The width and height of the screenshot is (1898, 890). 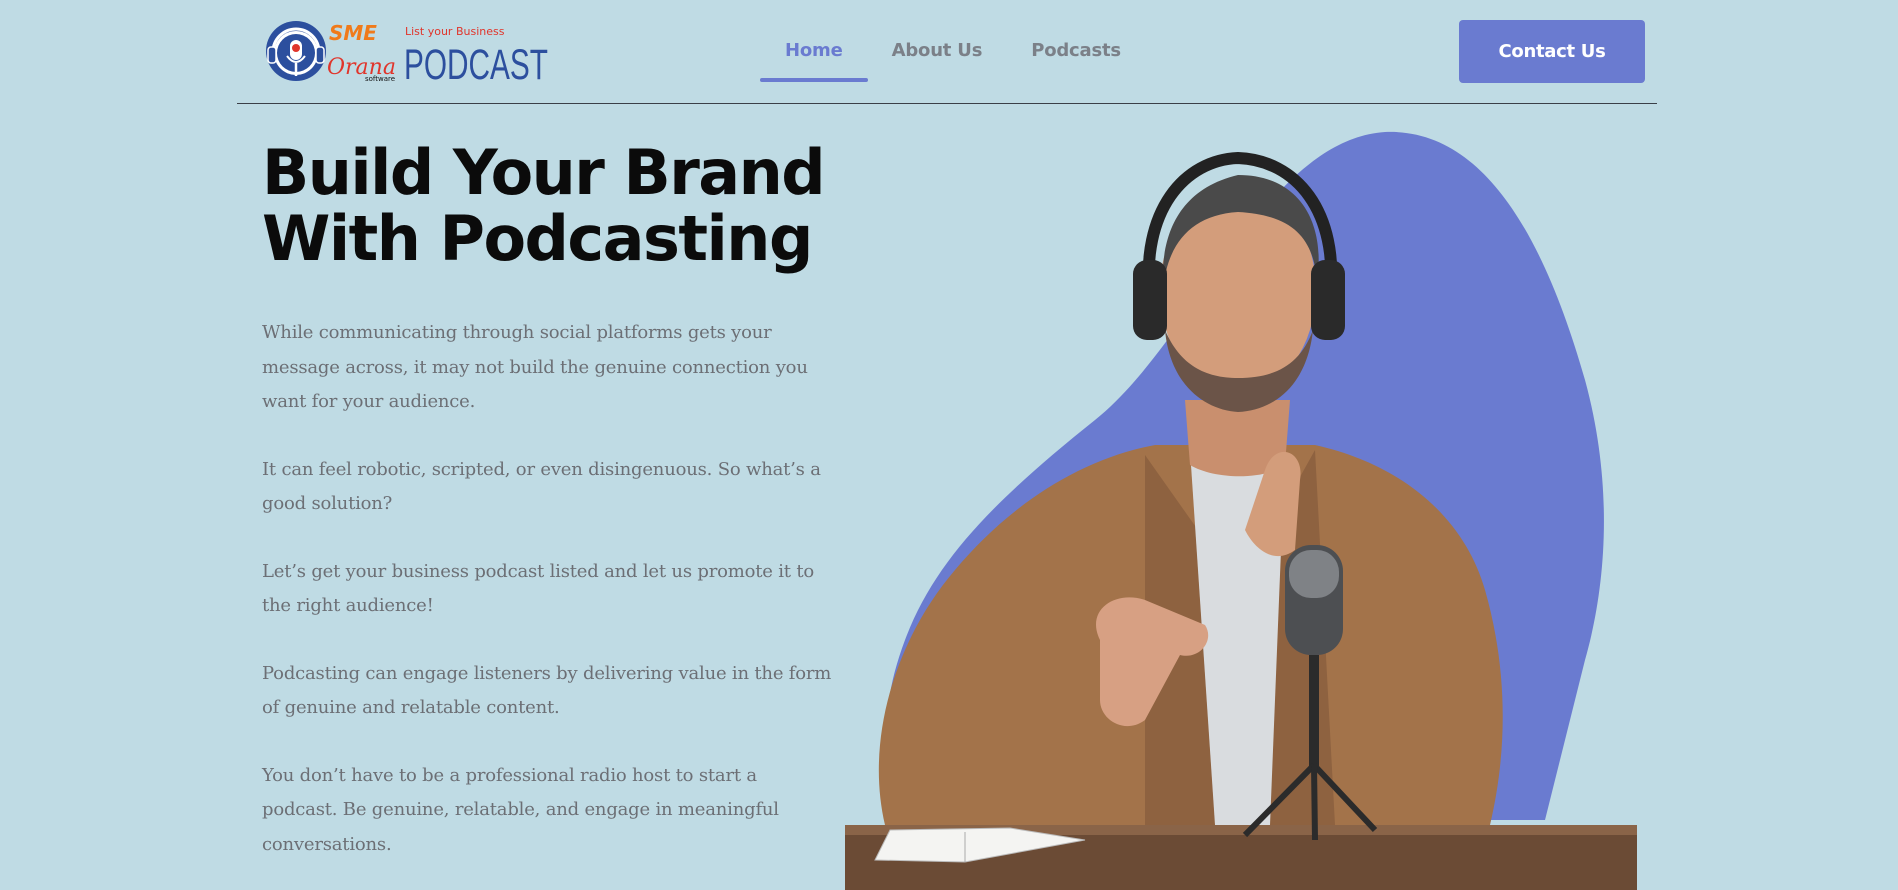 I want to click on hero-title-line-2: With Podcasting, so click(x=537, y=238).